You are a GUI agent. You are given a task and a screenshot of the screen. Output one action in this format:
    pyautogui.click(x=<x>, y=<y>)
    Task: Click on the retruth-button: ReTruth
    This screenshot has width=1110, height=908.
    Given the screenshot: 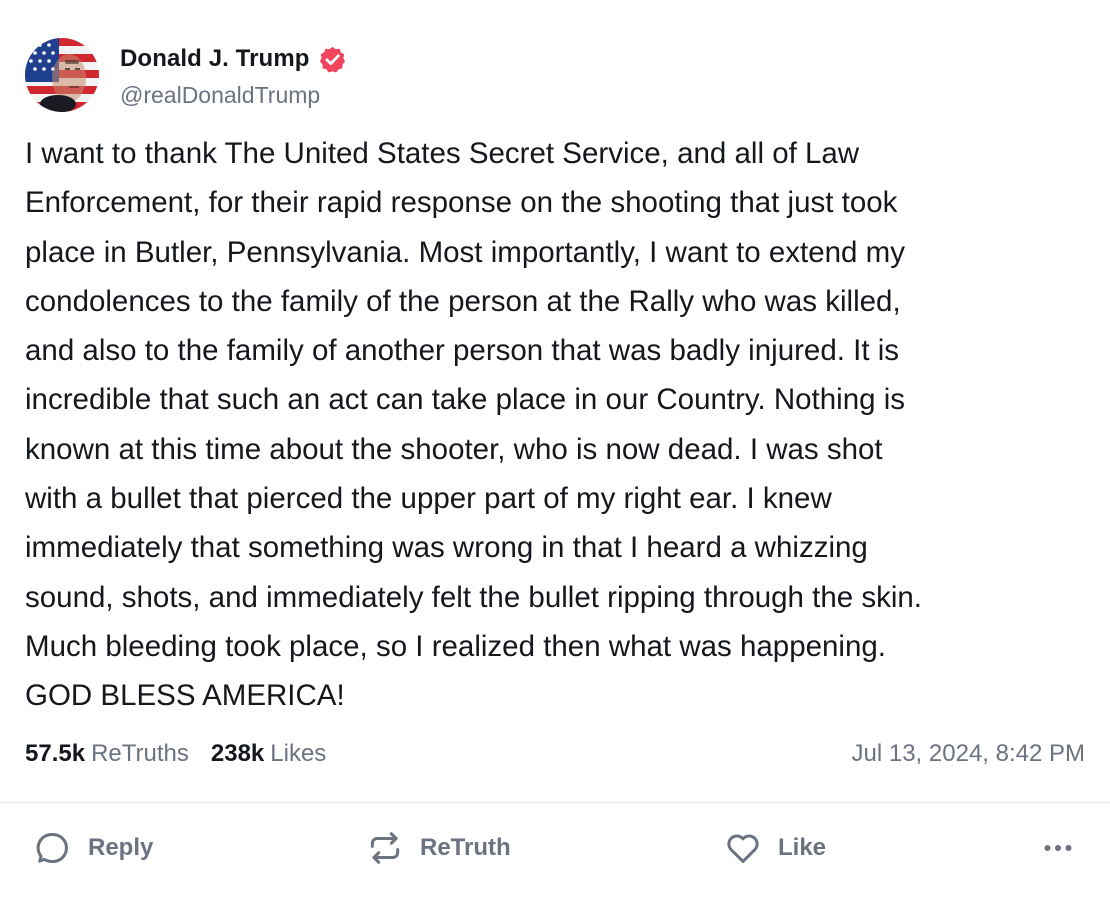 What is the action you would take?
    pyautogui.click(x=438, y=848)
    